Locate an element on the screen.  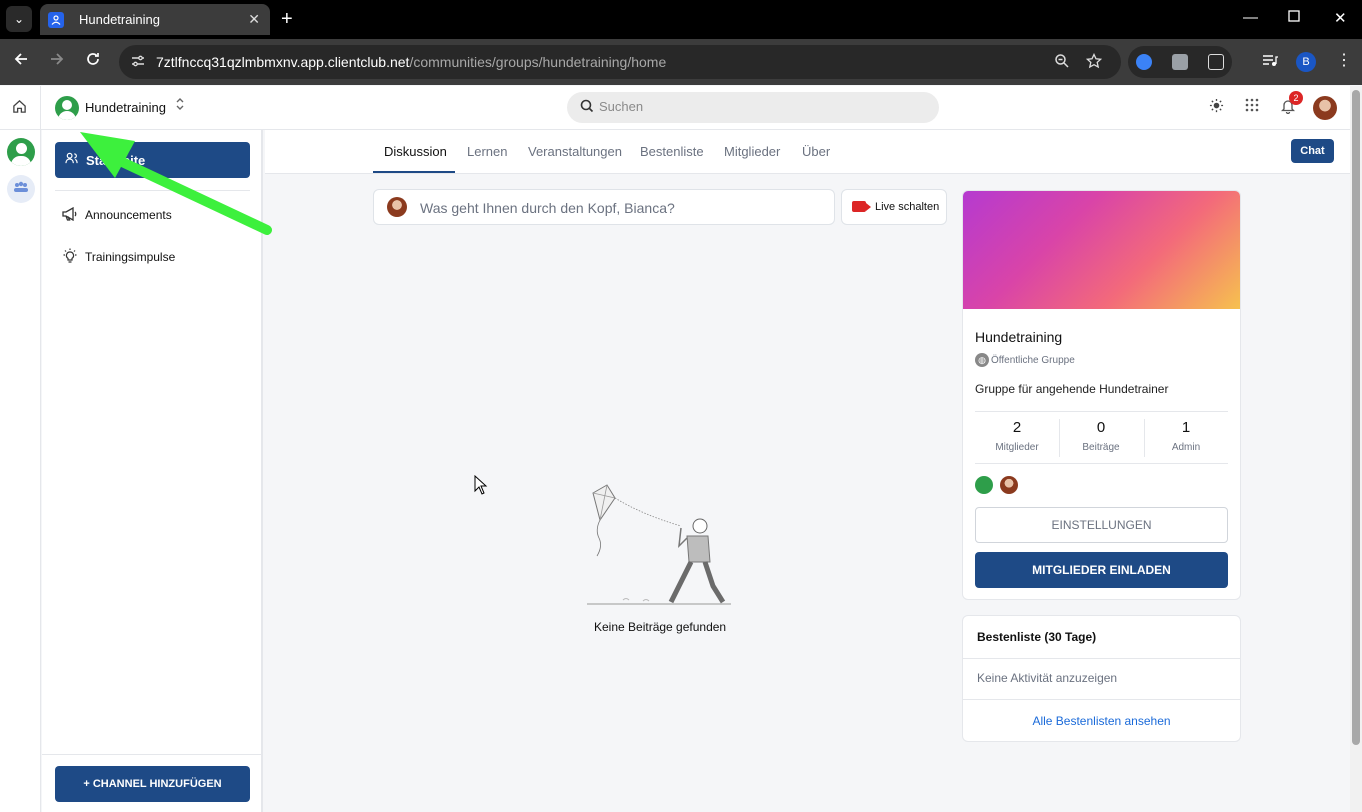
empty-kite-illustration is located at coordinates (659, 544).